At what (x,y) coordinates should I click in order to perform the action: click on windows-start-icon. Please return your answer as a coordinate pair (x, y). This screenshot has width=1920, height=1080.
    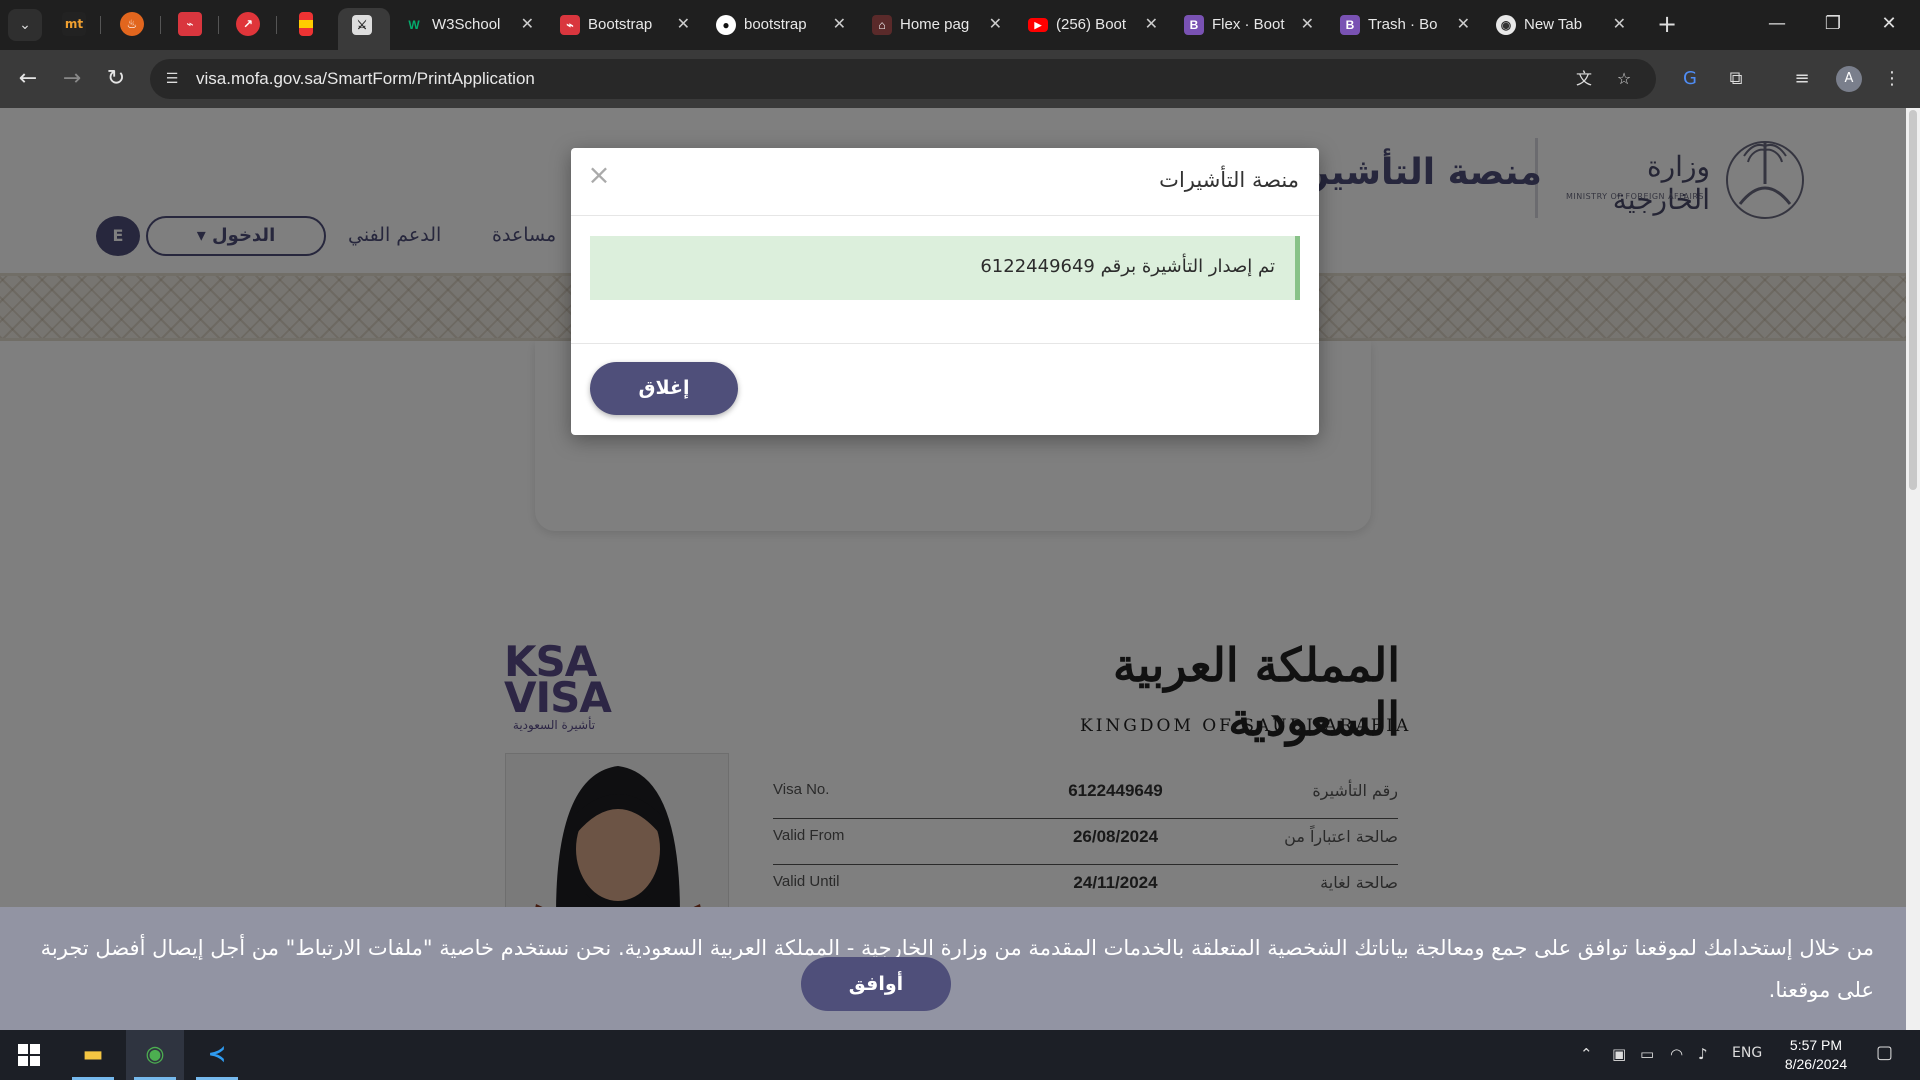
    Looking at the image, I should click on (29, 1055).